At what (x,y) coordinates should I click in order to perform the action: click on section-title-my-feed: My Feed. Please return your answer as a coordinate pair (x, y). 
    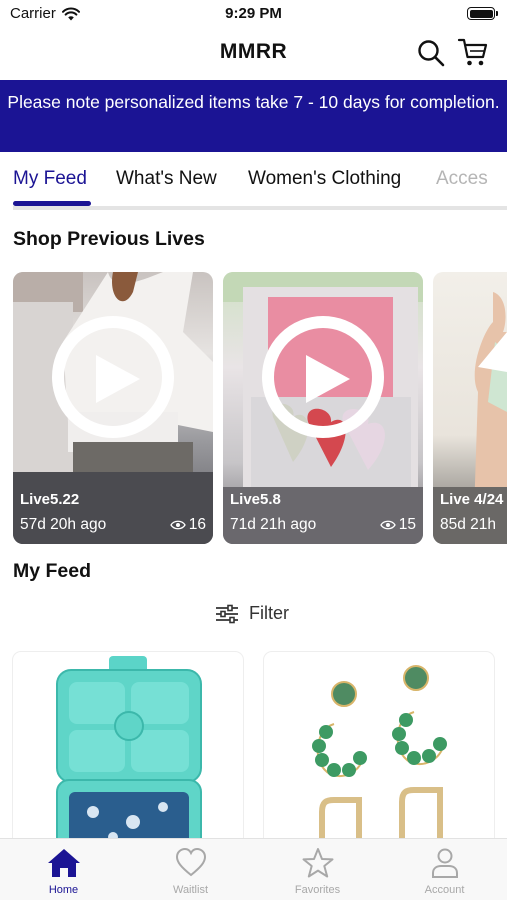
    Looking at the image, I should click on (52, 571).